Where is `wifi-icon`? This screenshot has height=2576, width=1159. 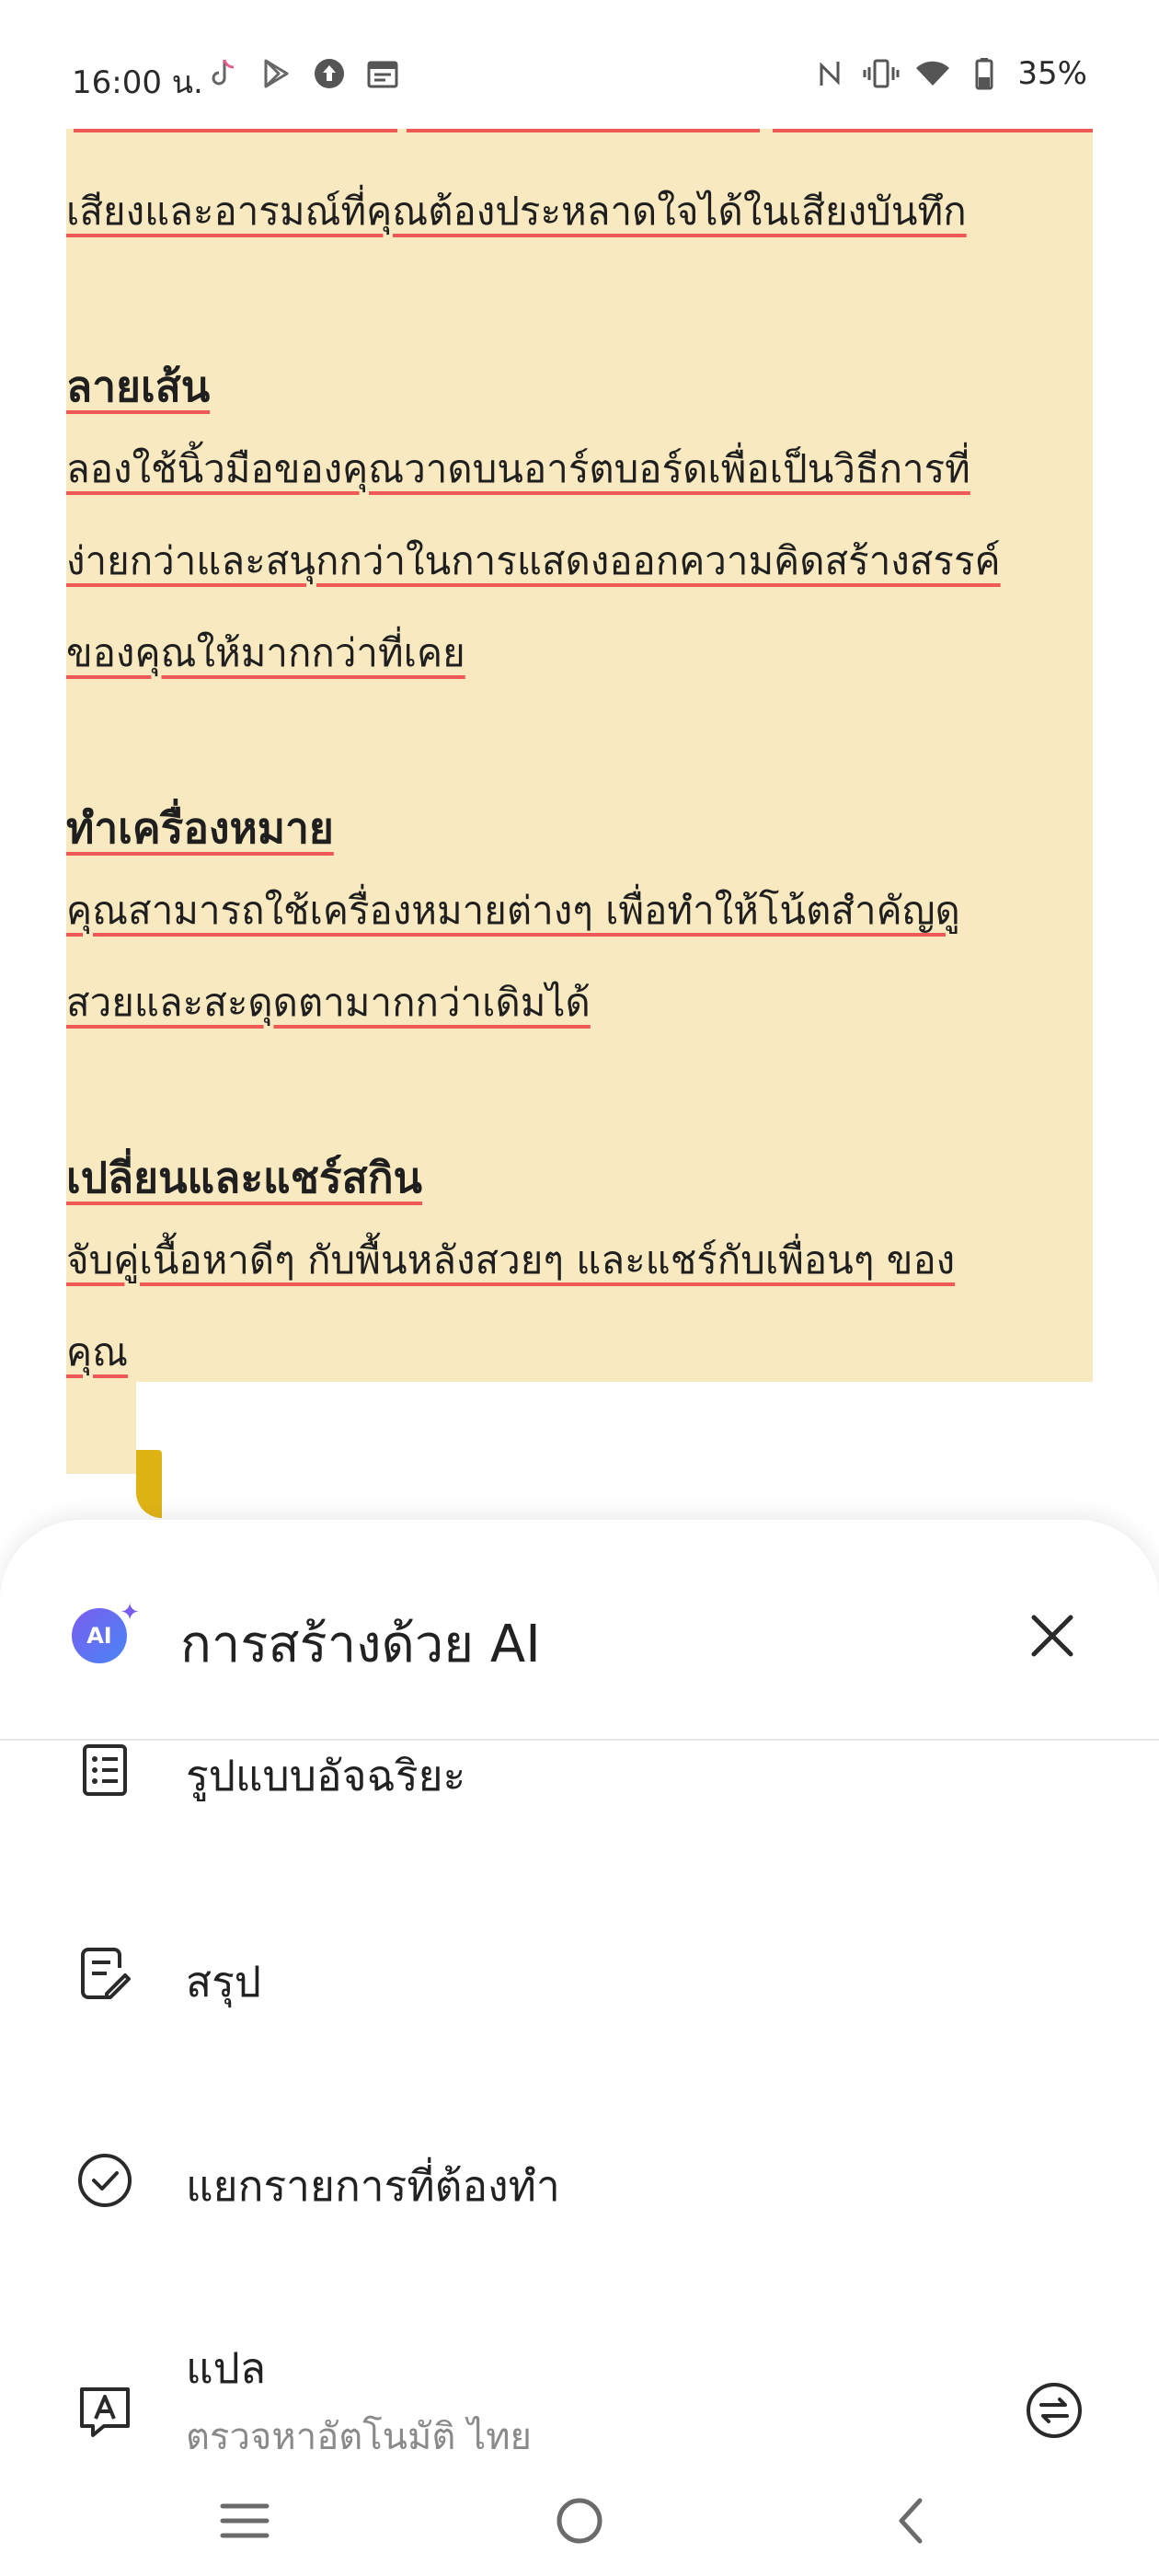 wifi-icon is located at coordinates (932, 73).